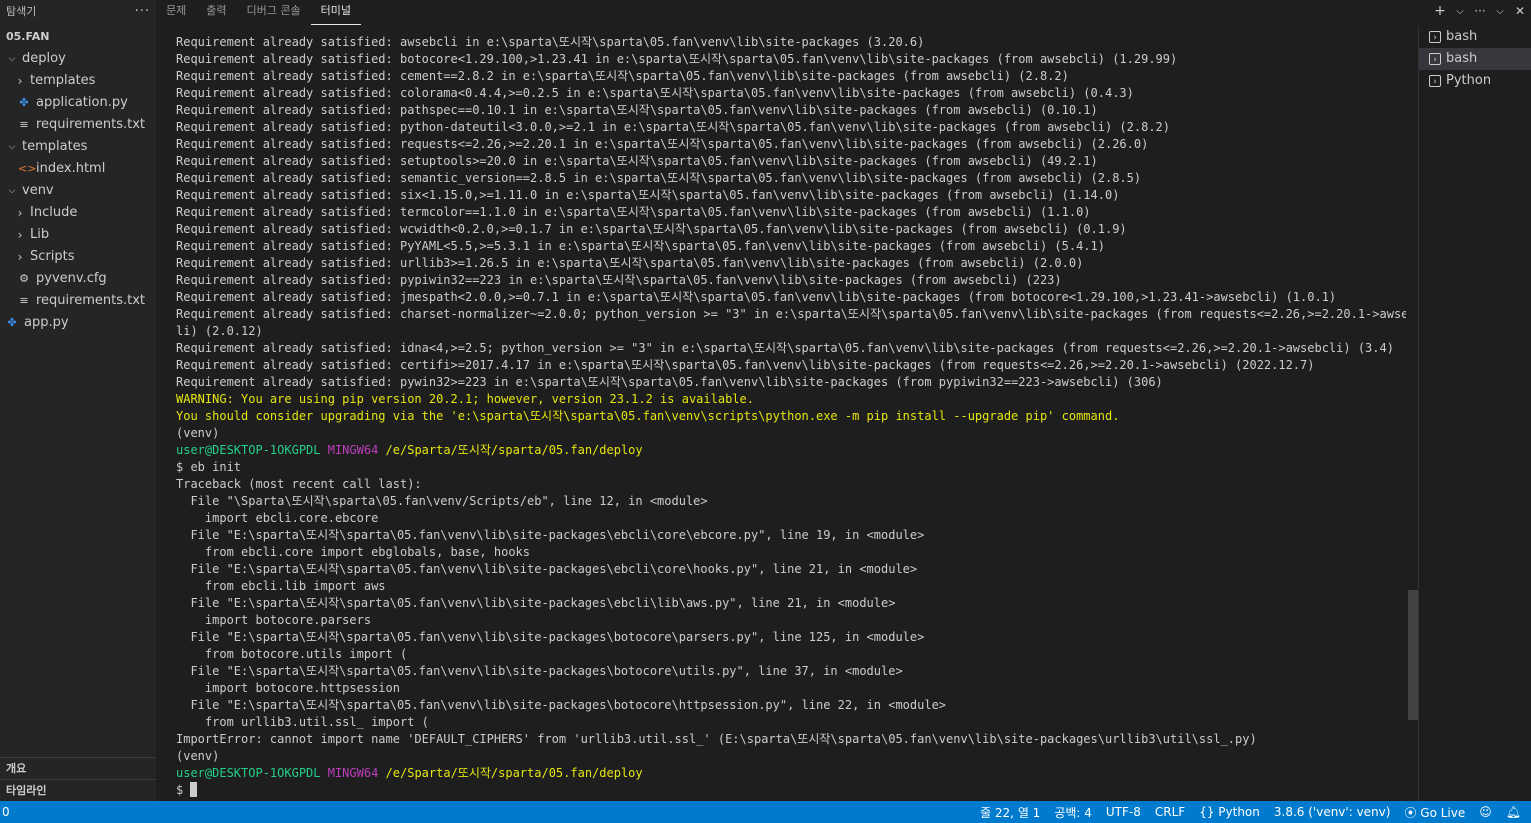  I want to click on terminal-item-bash-2: › bash, so click(1475, 59).